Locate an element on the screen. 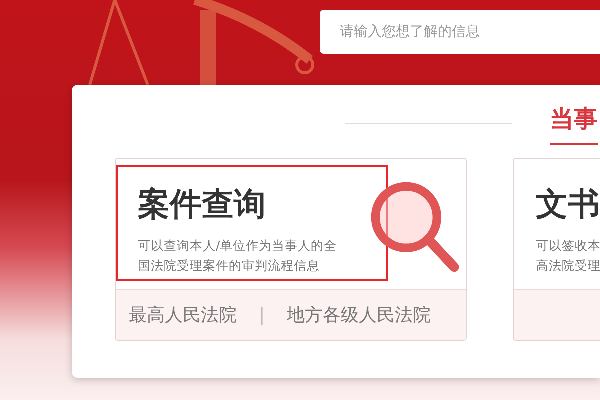 The width and height of the screenshot is (600, 400). card-title: 案件查询 is located at coordinates (202, 204).